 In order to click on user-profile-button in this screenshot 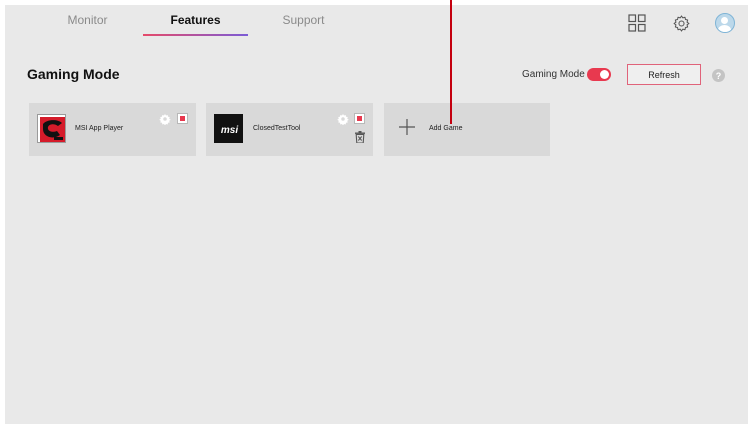, I will do `click(725, 23)`.